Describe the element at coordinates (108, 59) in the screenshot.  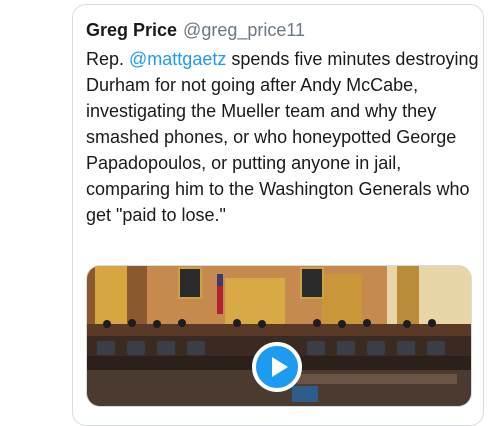
I see `tweet-text-prefix: Rep.` at that location.